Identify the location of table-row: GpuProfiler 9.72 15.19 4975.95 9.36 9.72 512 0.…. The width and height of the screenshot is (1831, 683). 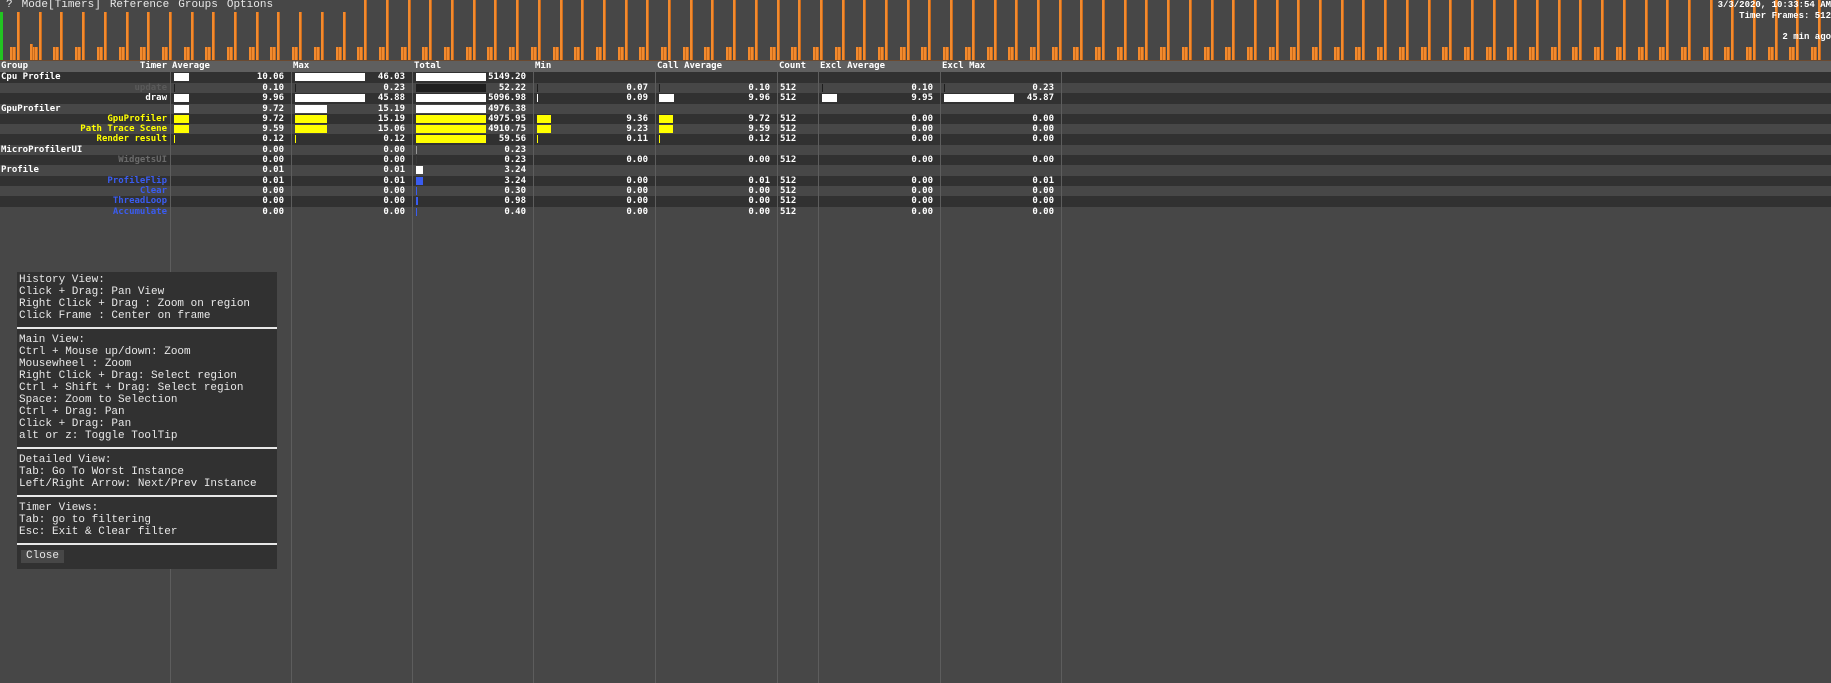
(915, 119).